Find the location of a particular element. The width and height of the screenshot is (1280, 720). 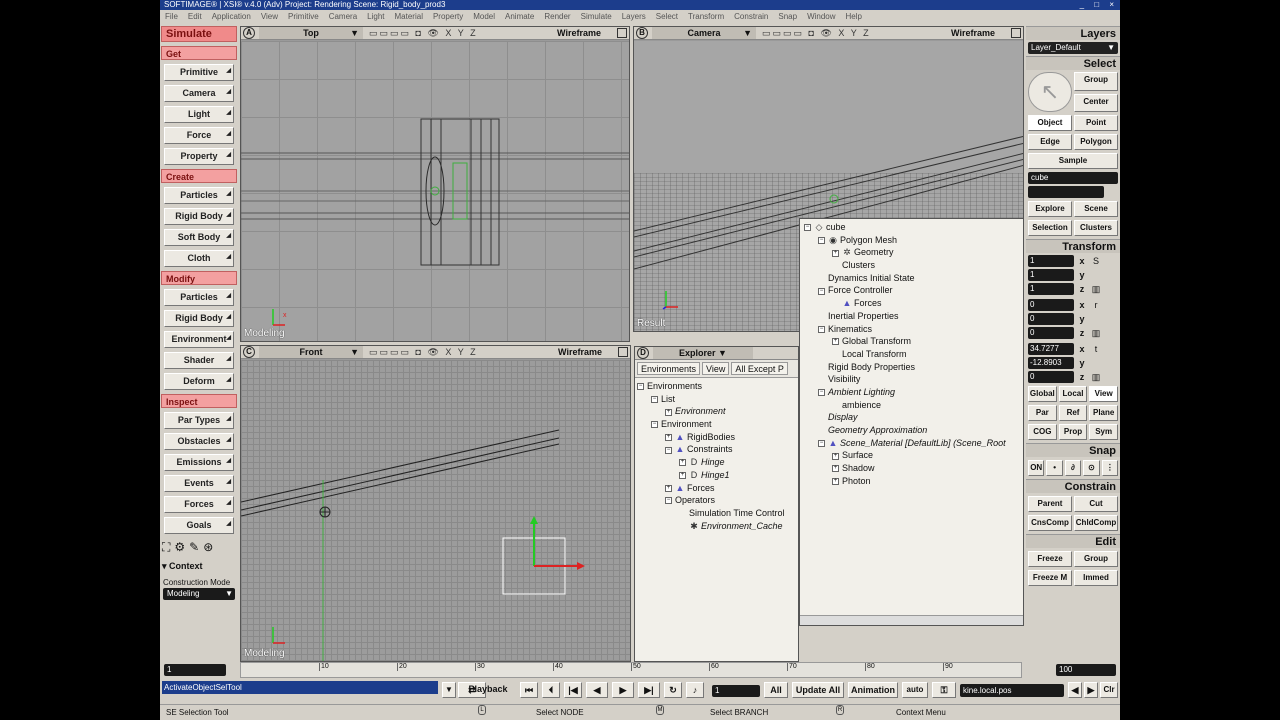

menu-layers: Layers is located at coordinates (634, 16).